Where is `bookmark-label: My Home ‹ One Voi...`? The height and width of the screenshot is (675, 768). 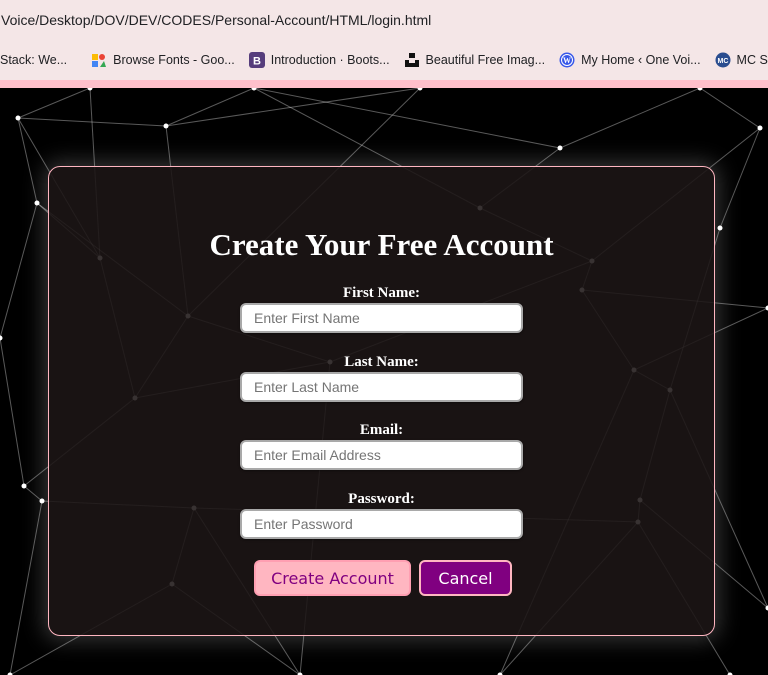 bookmark-label: My Home ‹ One Voi... is located at coordinates (641, 60).